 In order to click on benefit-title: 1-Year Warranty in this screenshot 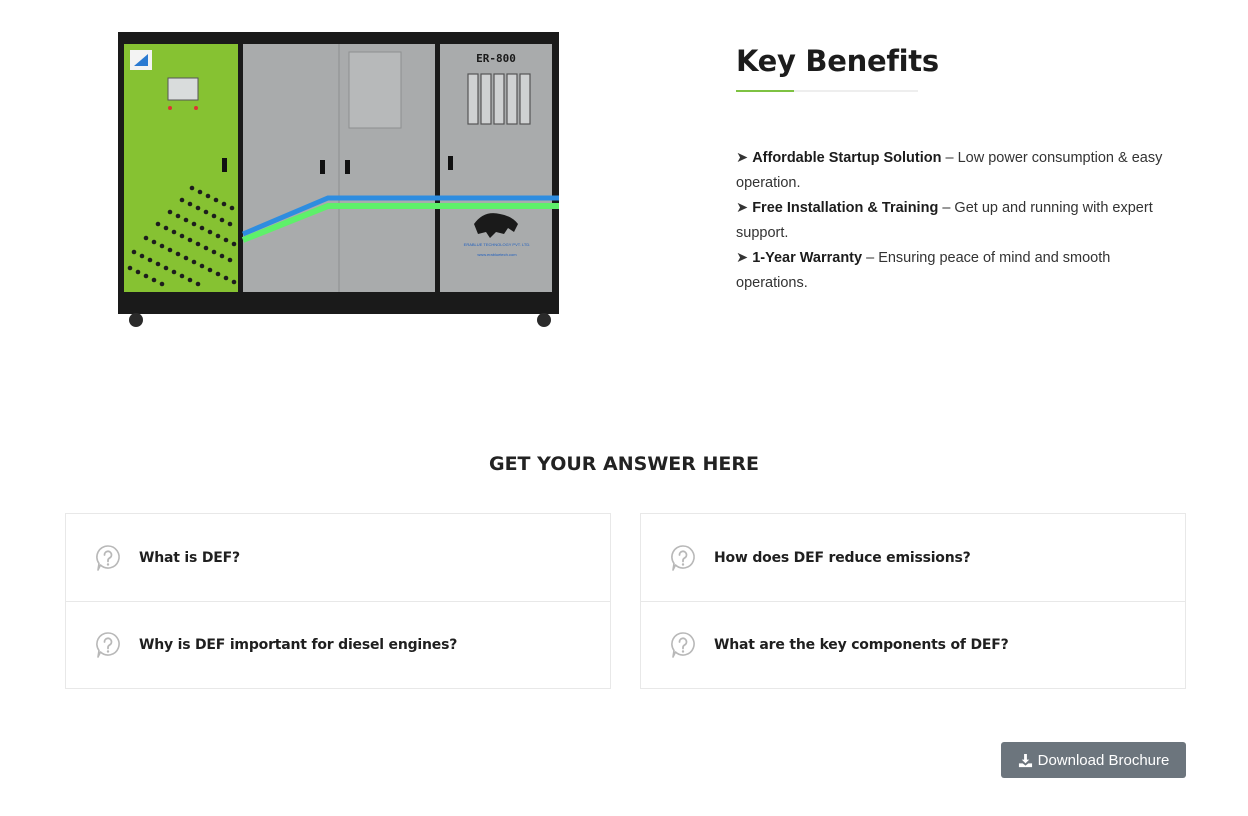, I will do `click(807, 258)`.